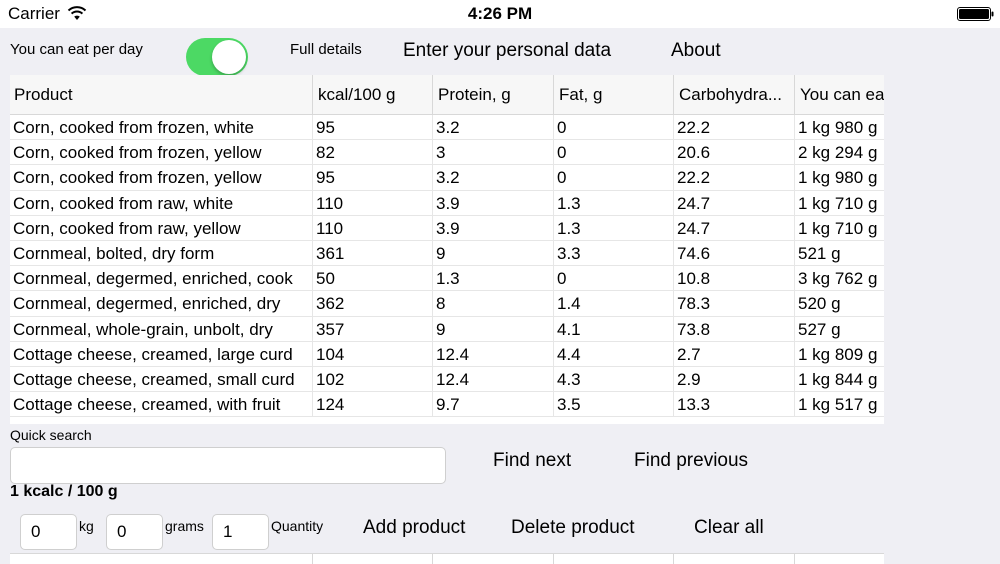  I want to click on table-cell: 104, so click(372, 354).